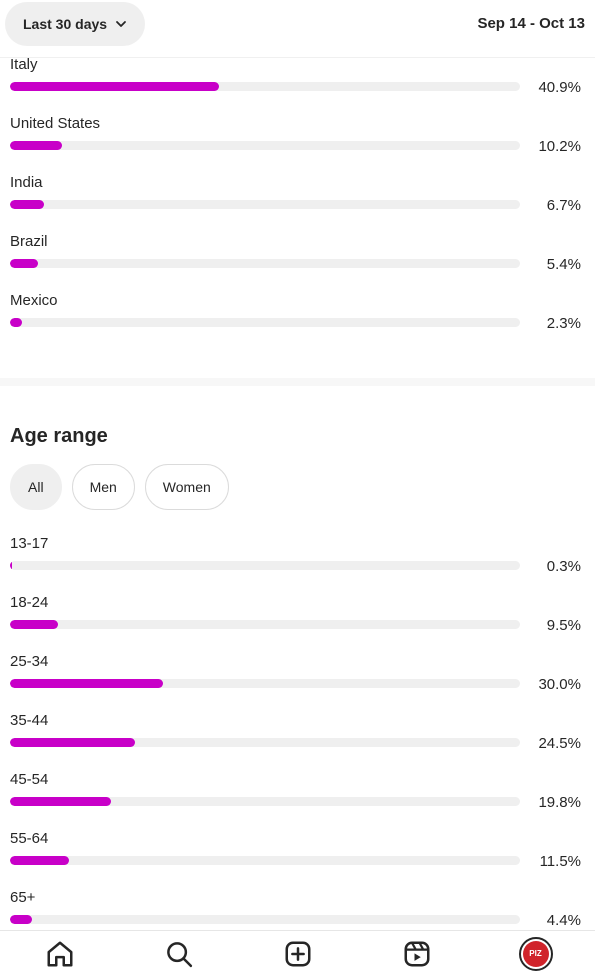  I want to click on stat-row: 55-64 11.5%, so click(297, 859).